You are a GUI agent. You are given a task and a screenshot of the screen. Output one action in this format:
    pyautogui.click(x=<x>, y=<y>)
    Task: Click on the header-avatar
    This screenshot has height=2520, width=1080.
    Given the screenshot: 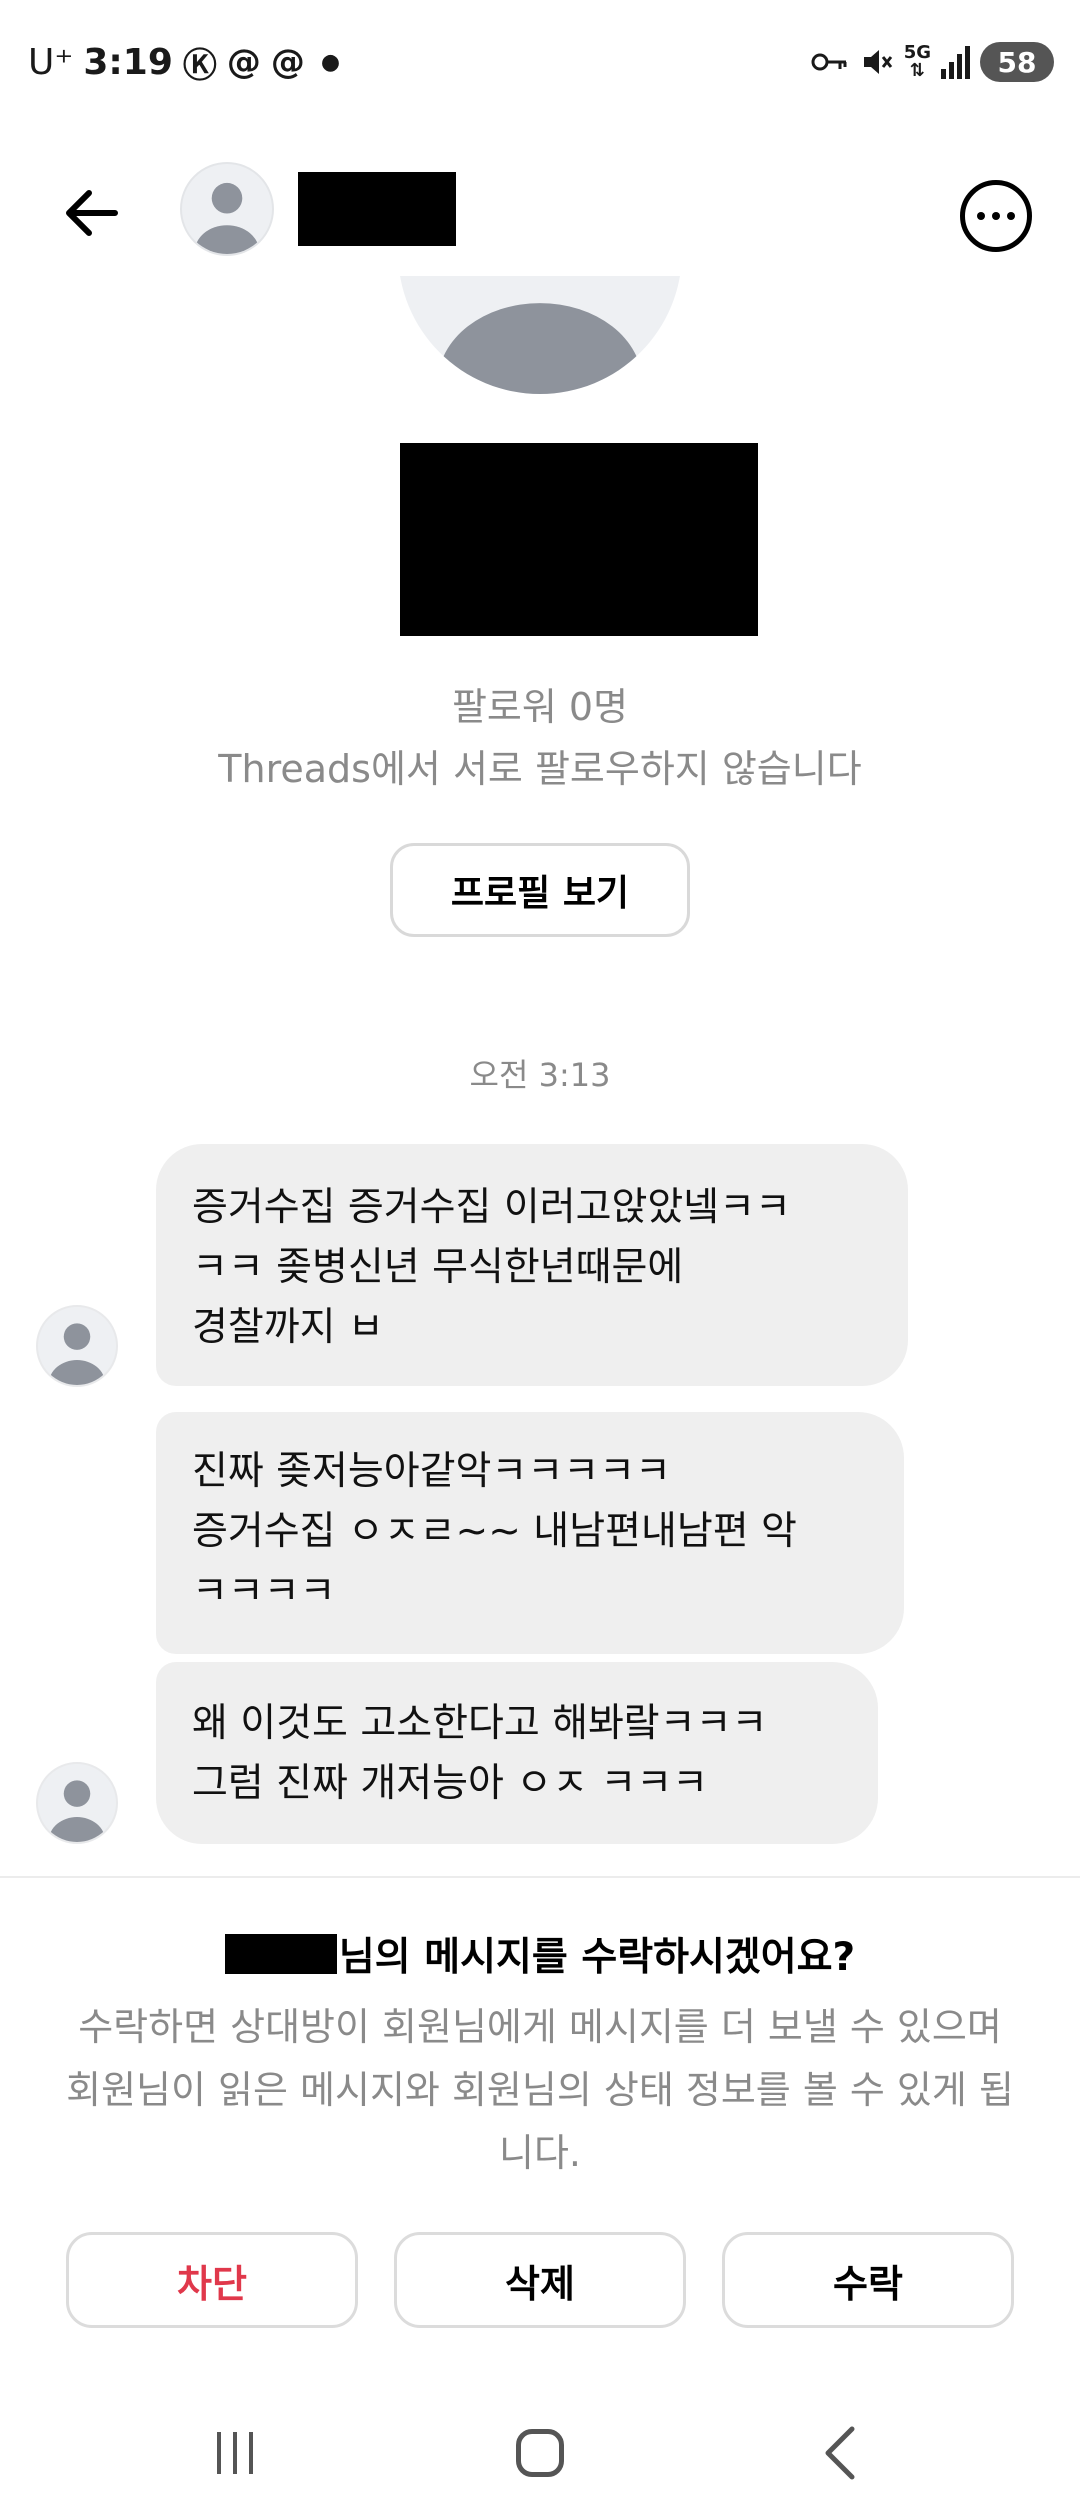 What is the action you would take?
    pyautogui.click(x=227, y=209)
    